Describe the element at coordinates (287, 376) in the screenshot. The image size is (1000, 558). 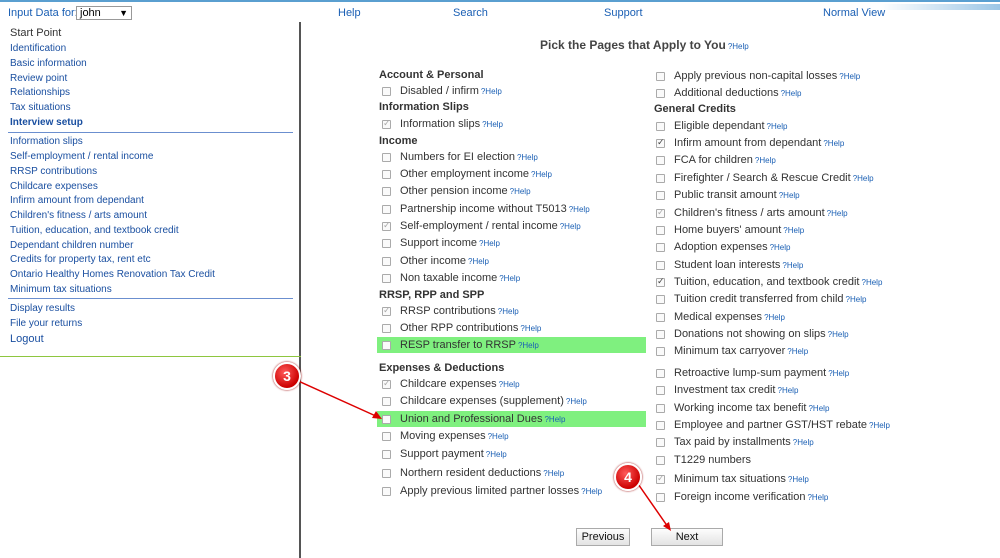
I see `step-marker-3: 3` at that location.